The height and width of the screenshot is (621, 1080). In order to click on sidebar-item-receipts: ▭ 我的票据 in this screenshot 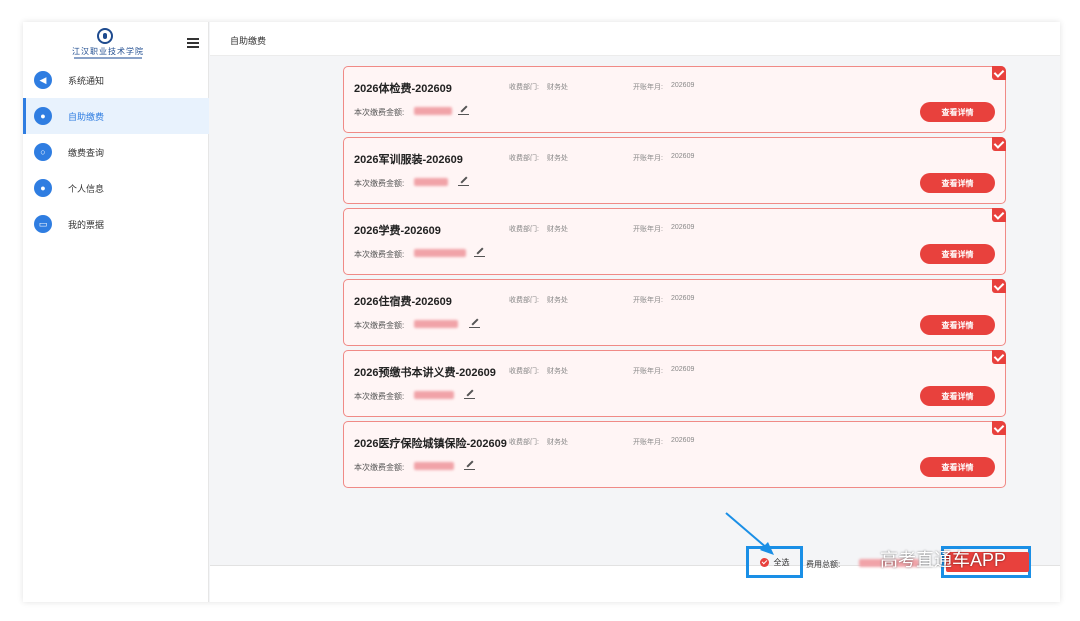, I will do `click(116, 224)`.